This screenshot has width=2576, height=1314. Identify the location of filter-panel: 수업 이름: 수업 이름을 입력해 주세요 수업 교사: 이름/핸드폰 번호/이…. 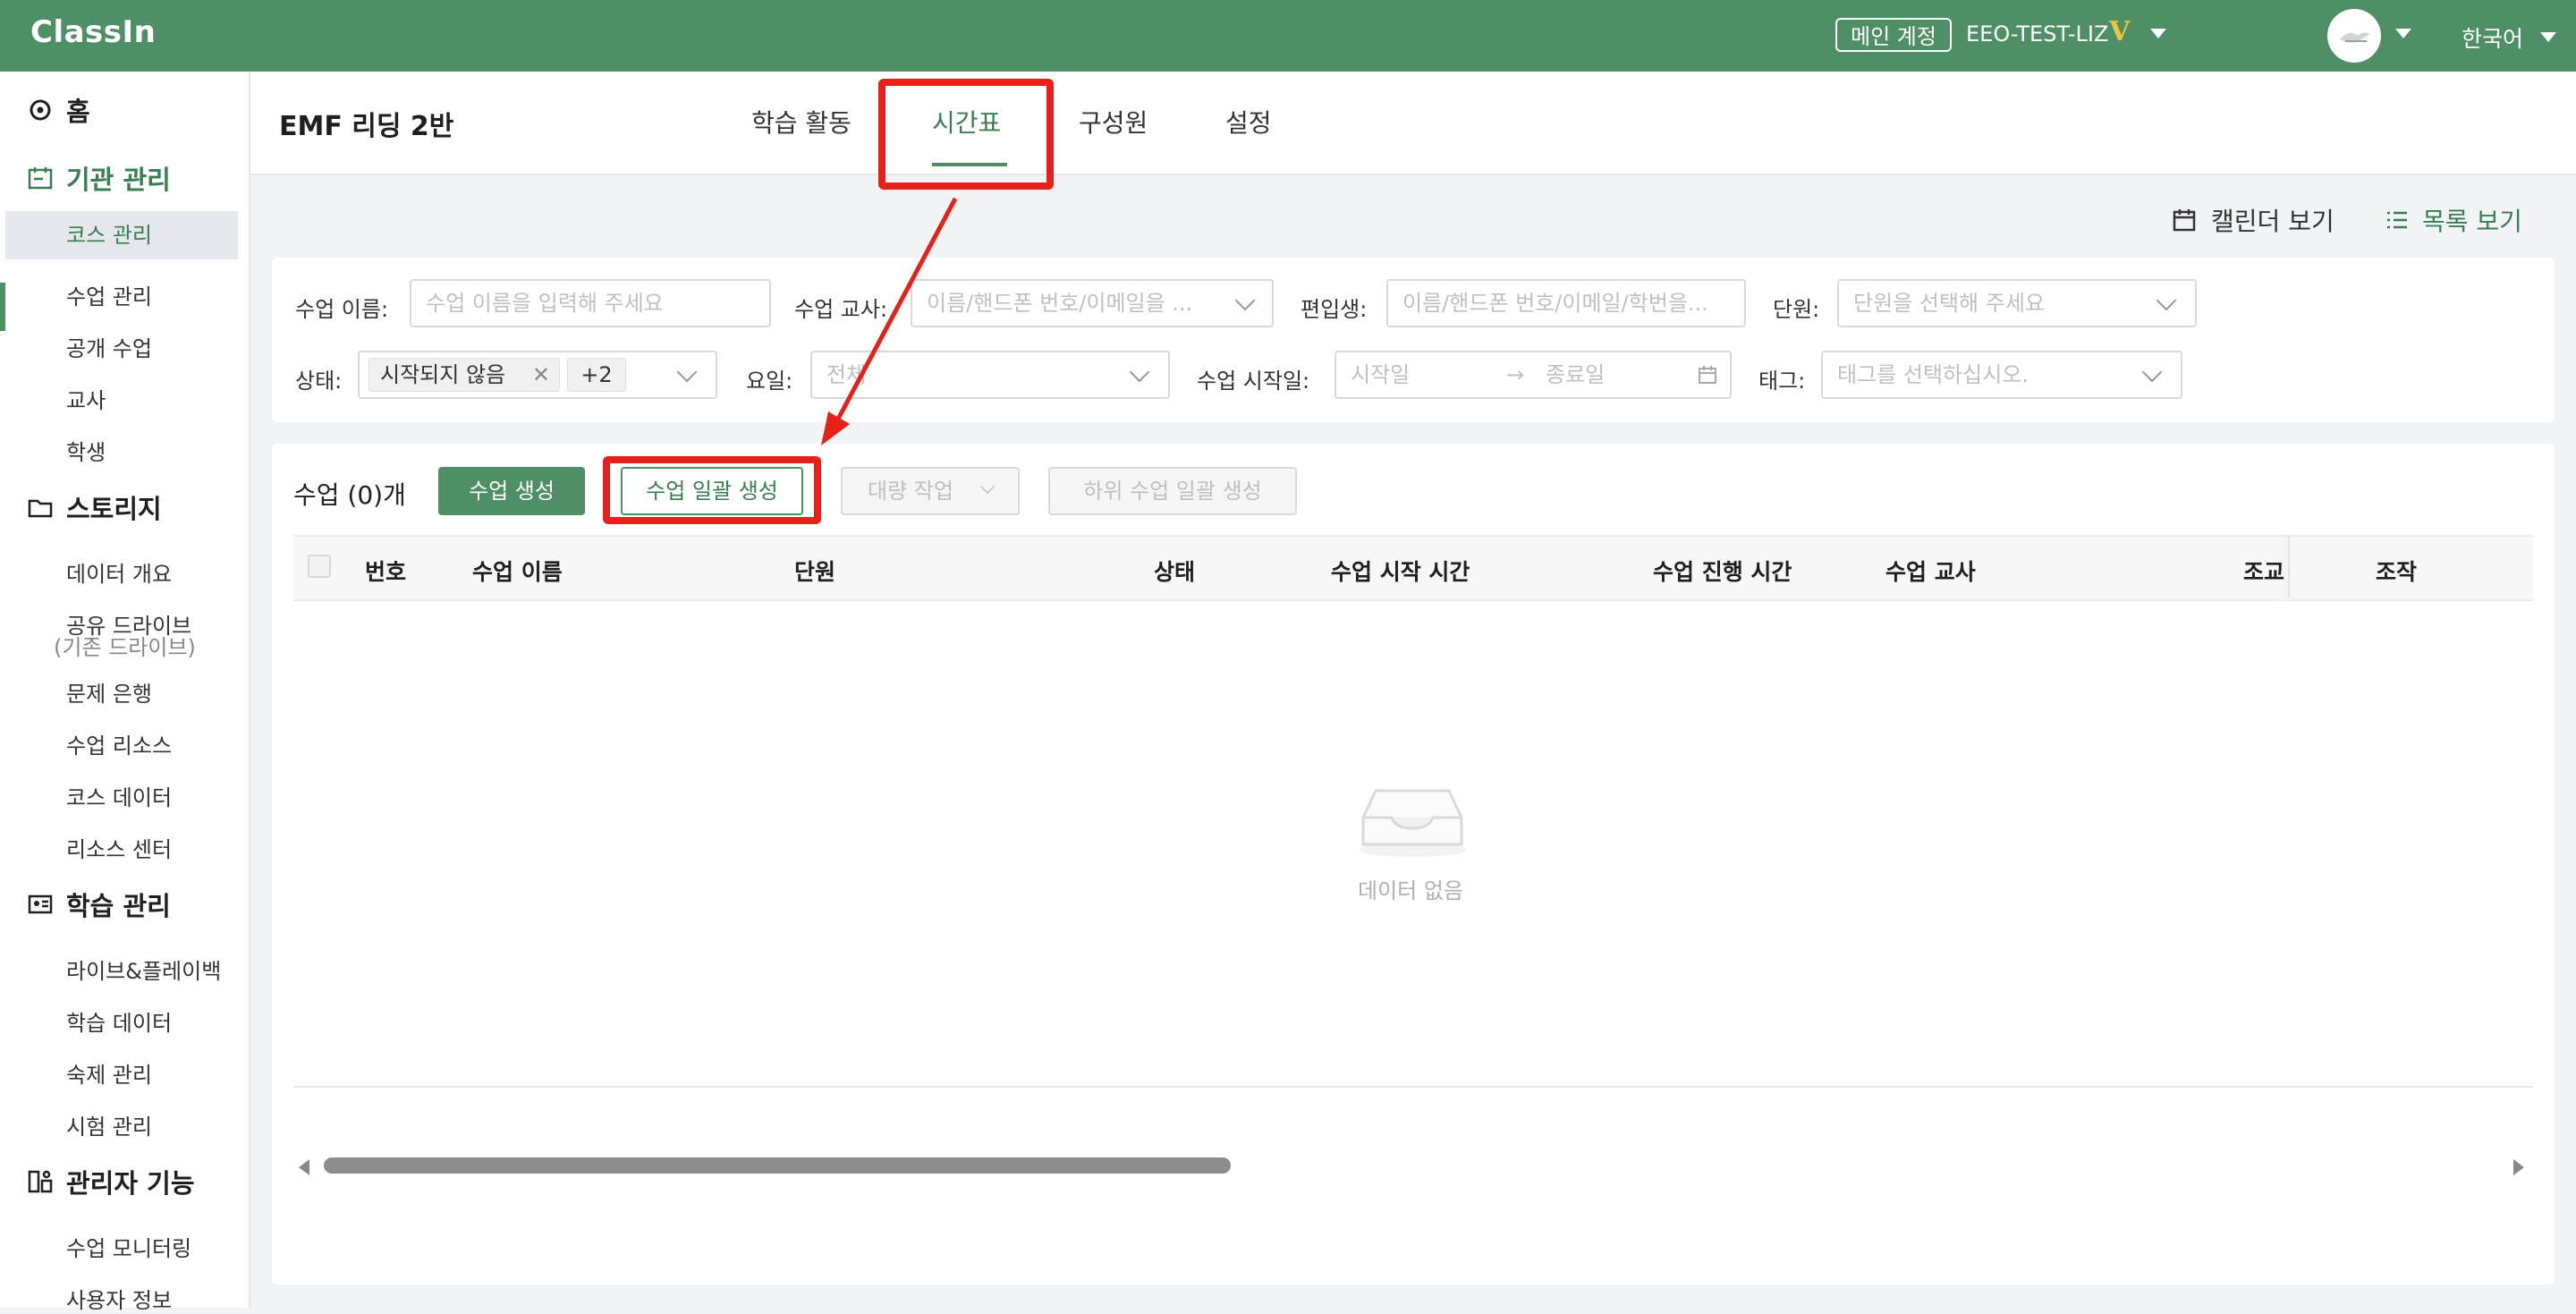
(1413, 340).